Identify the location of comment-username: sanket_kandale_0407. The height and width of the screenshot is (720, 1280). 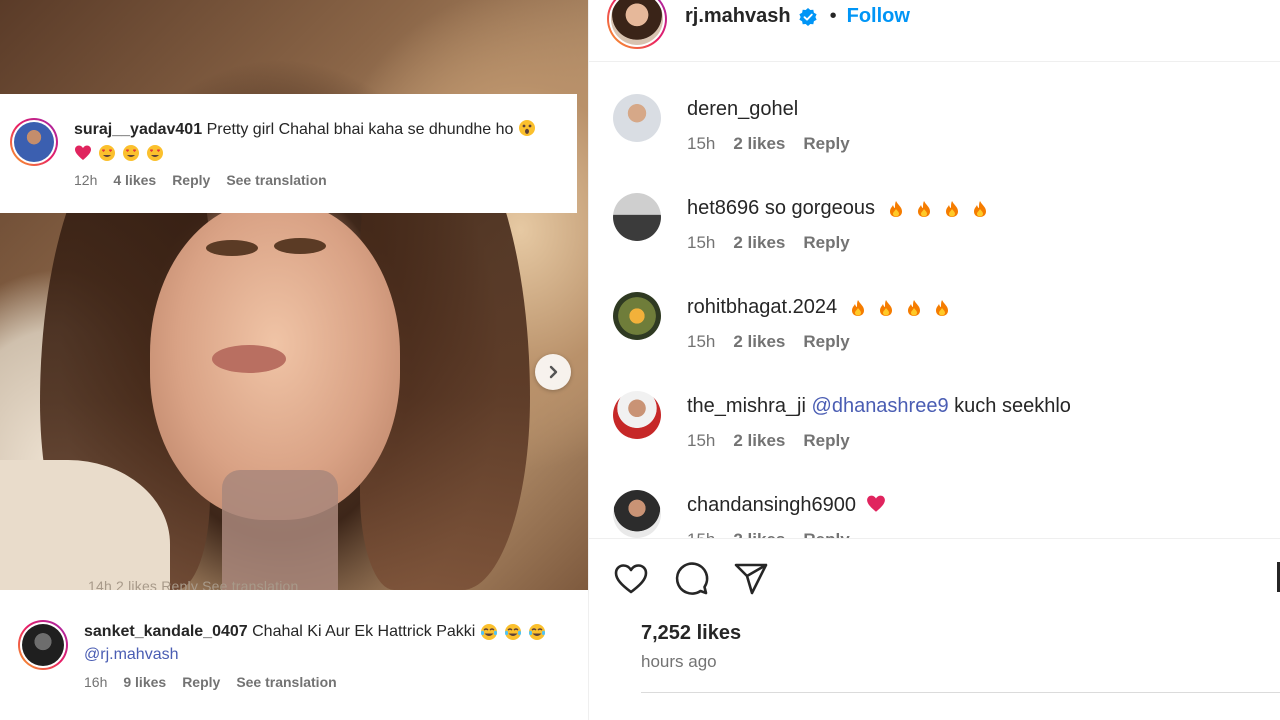
(166, 631).